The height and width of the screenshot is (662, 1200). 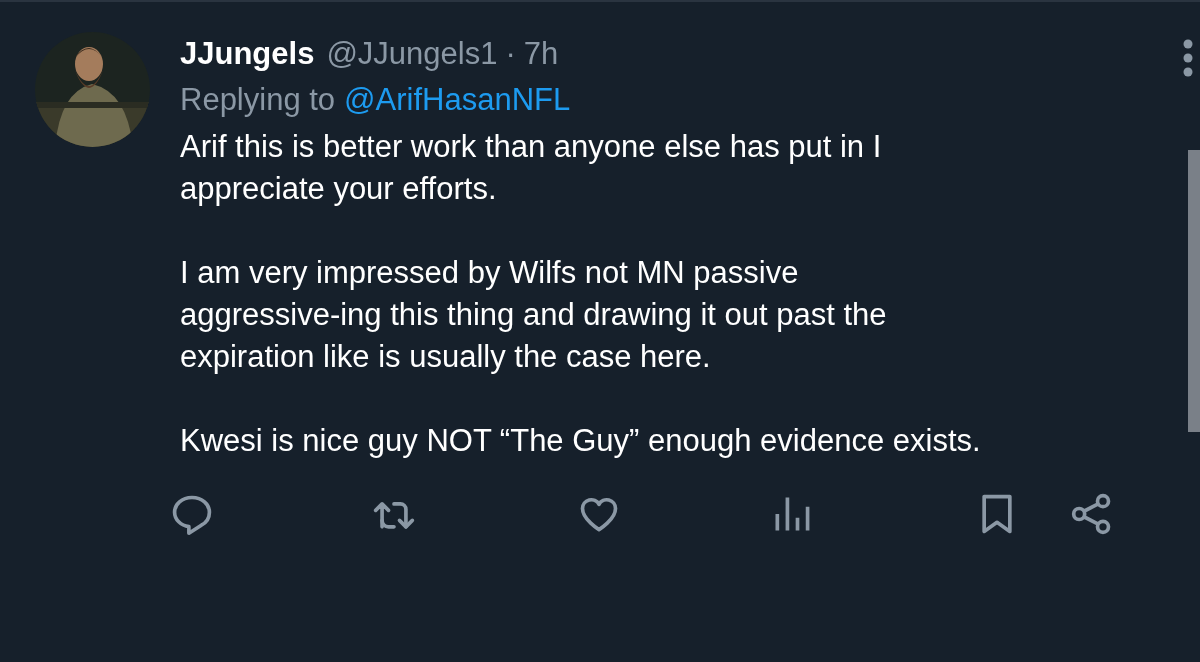 I want to click on reply-label: Replying to, so click(x=258, y=100).